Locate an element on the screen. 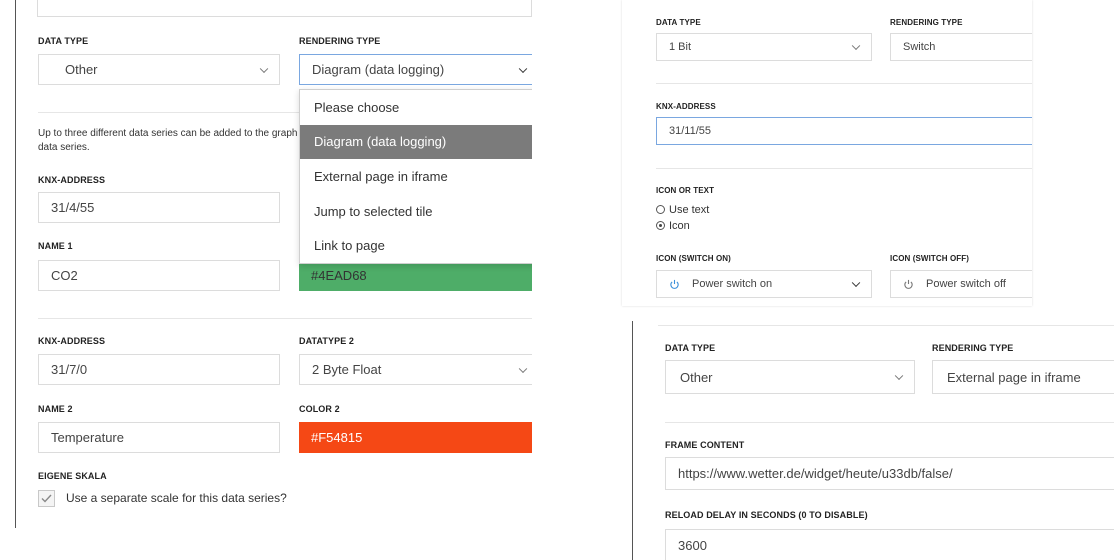  icon-switch-on-select: Power switch on is located at coordinates (764, 284).